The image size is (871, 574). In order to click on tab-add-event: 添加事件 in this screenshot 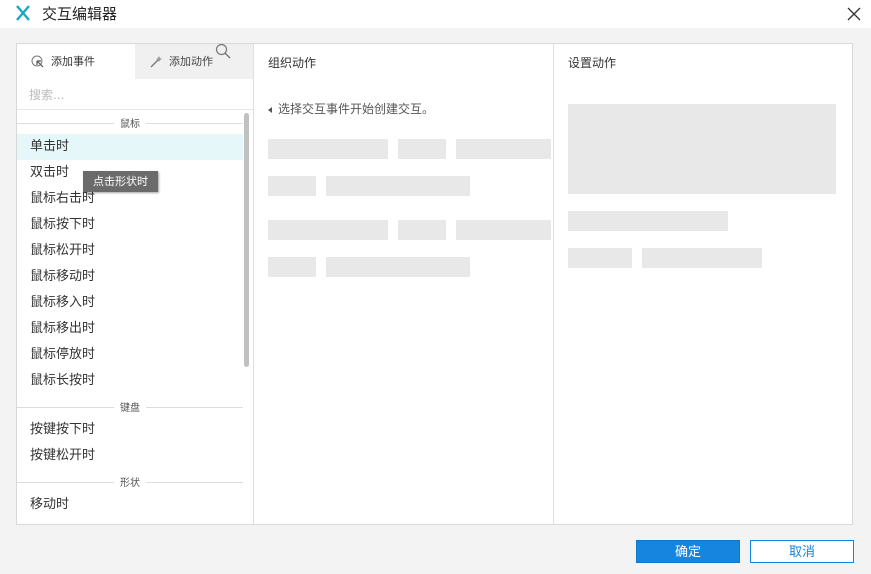, I will do `click(76, 61)`.